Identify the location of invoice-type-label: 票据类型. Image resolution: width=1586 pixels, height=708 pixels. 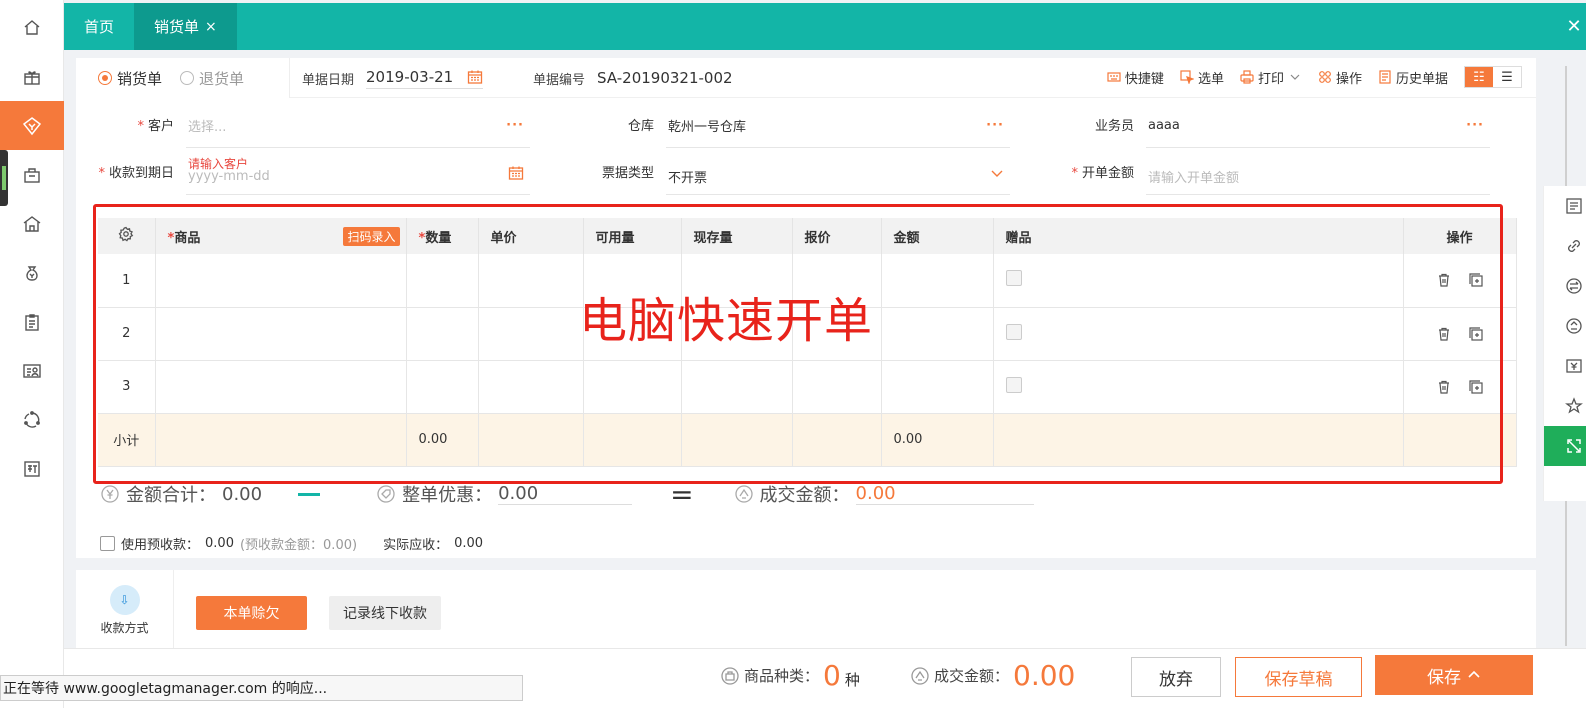
(627, 173).